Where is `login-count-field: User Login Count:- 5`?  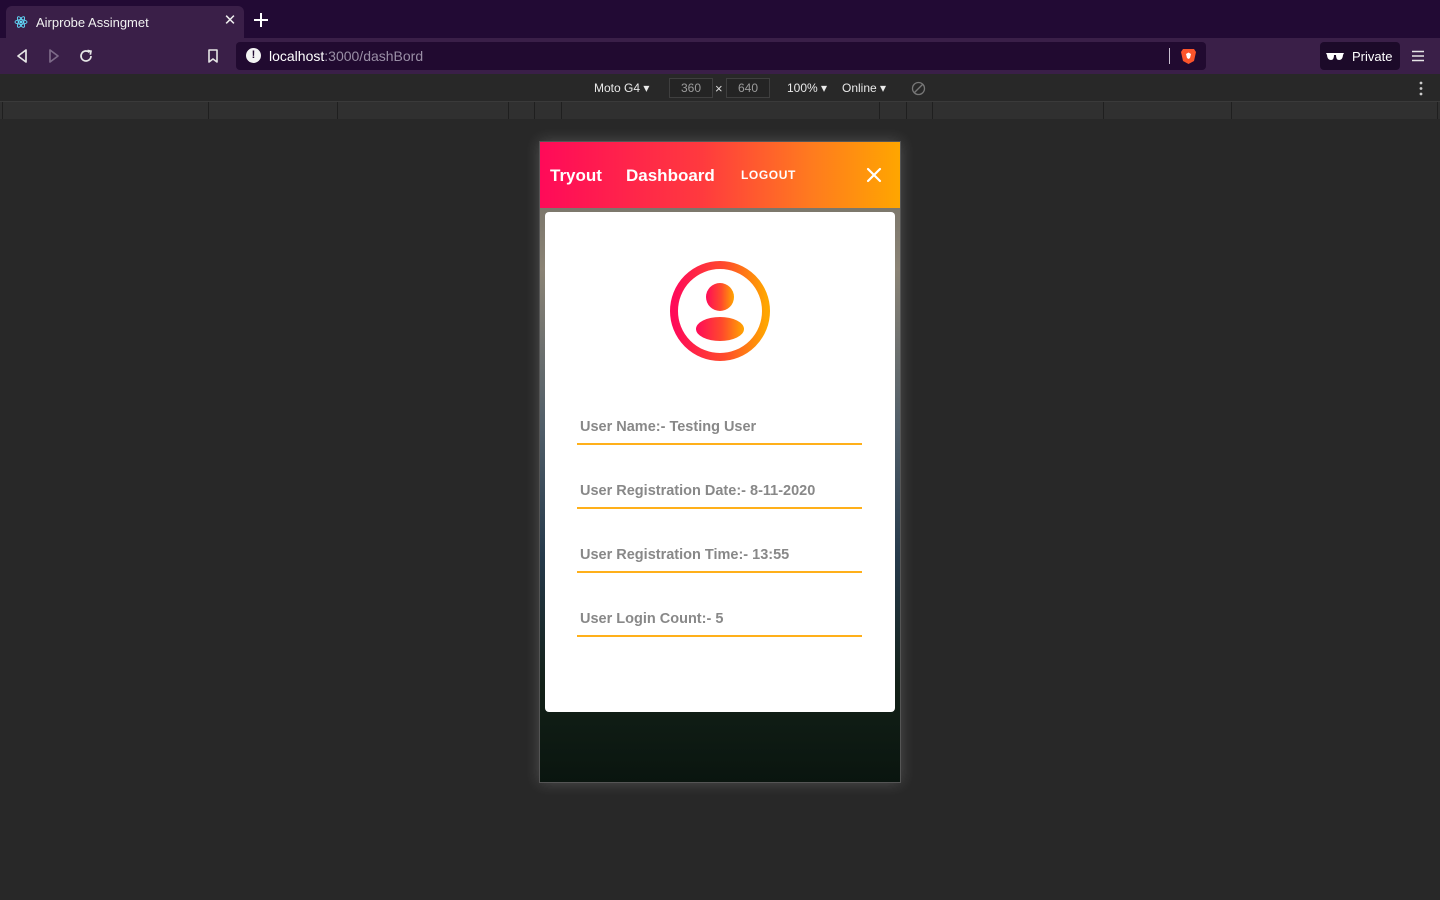
login-count-field: User Login Count:- 5 is located at coordinates (719, 620).